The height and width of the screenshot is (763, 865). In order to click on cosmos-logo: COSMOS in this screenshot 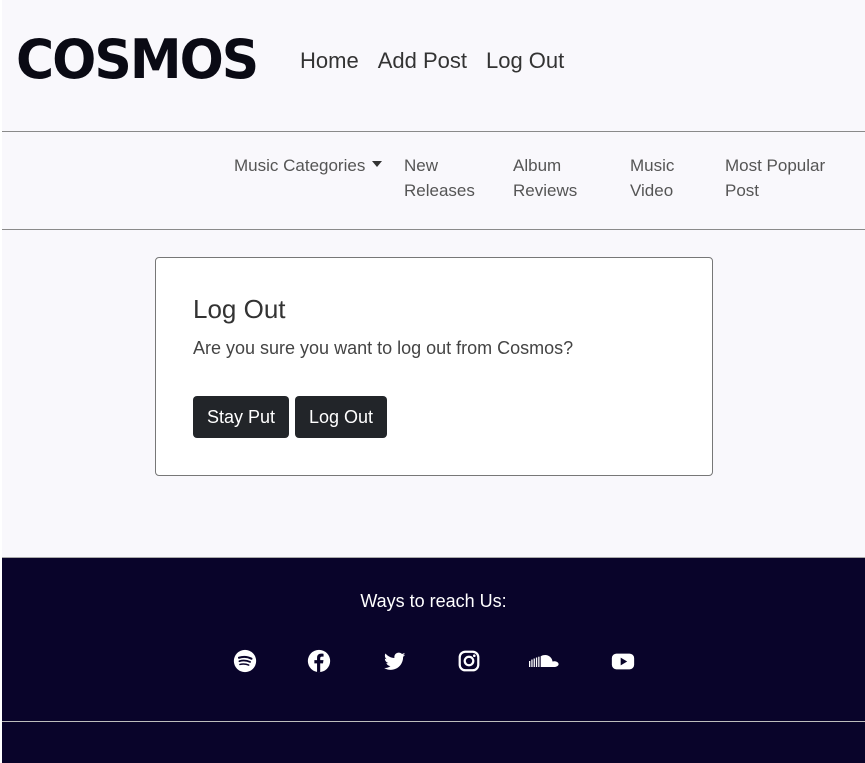, I will do `click(137, 60)`.